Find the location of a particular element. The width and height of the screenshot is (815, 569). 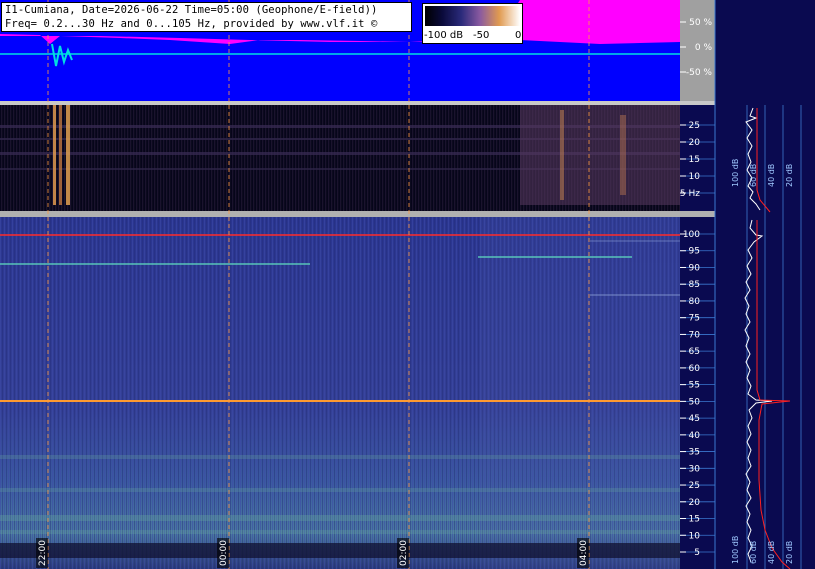

low-tick-label: 10 is located at coordinates (695, 177).